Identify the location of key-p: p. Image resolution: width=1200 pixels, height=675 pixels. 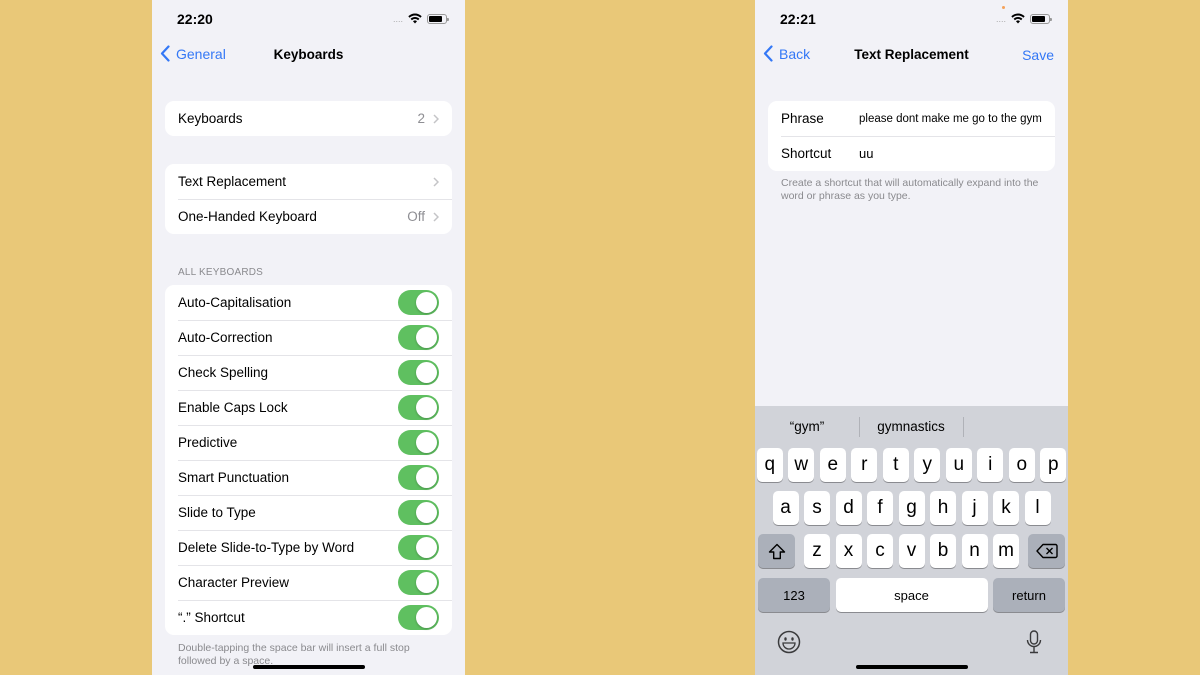
(1053, 465).